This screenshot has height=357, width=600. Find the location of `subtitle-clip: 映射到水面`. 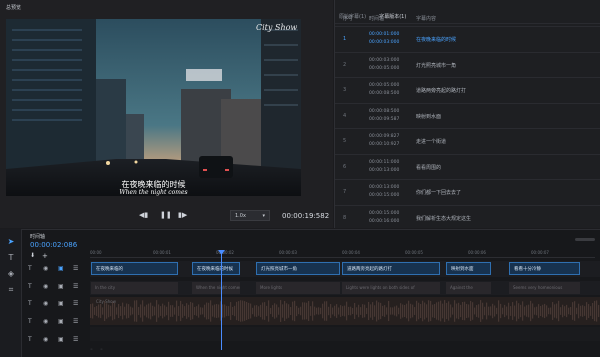

subtitle-clip: 映射到水面 is located at coordinates (468, 268).